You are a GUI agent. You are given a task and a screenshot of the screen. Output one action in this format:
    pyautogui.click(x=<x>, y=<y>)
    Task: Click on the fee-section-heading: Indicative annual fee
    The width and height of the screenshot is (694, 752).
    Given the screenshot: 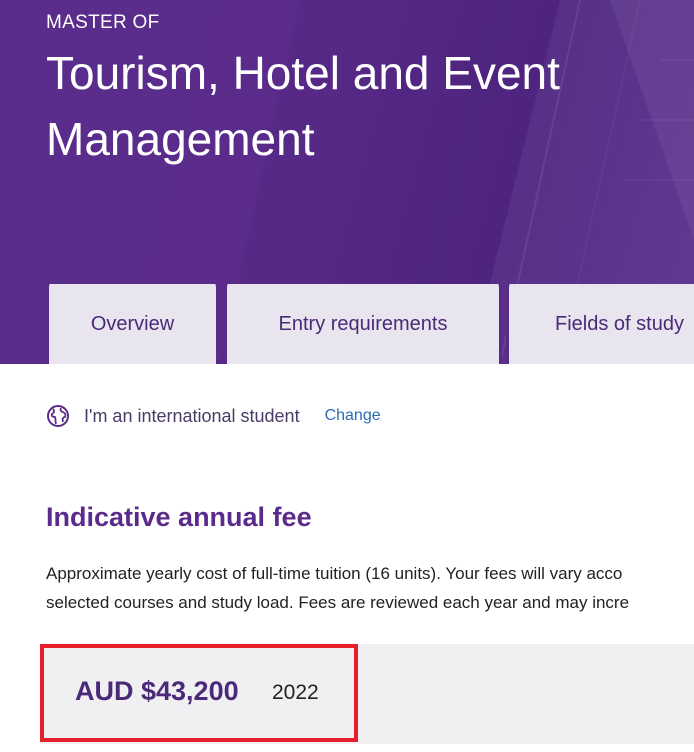 What is the action you would take?
    pyautogui.click(x=179, y=517)
    